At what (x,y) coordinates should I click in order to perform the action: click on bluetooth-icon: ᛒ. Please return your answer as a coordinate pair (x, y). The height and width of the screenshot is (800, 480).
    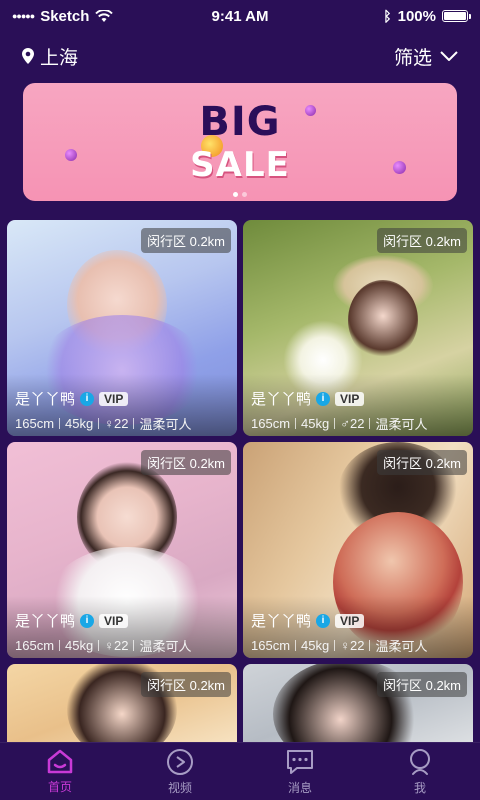
    Looking at the image, I should click on (387, 16).